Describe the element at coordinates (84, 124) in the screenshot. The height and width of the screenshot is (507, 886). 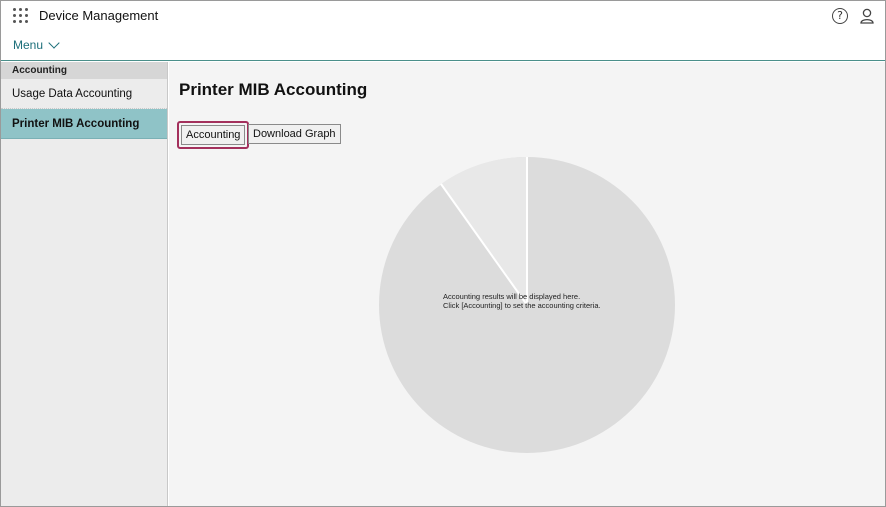
I see `sidebar-item-printer-mib-accounting: Printer MIB Accounting` at that location.